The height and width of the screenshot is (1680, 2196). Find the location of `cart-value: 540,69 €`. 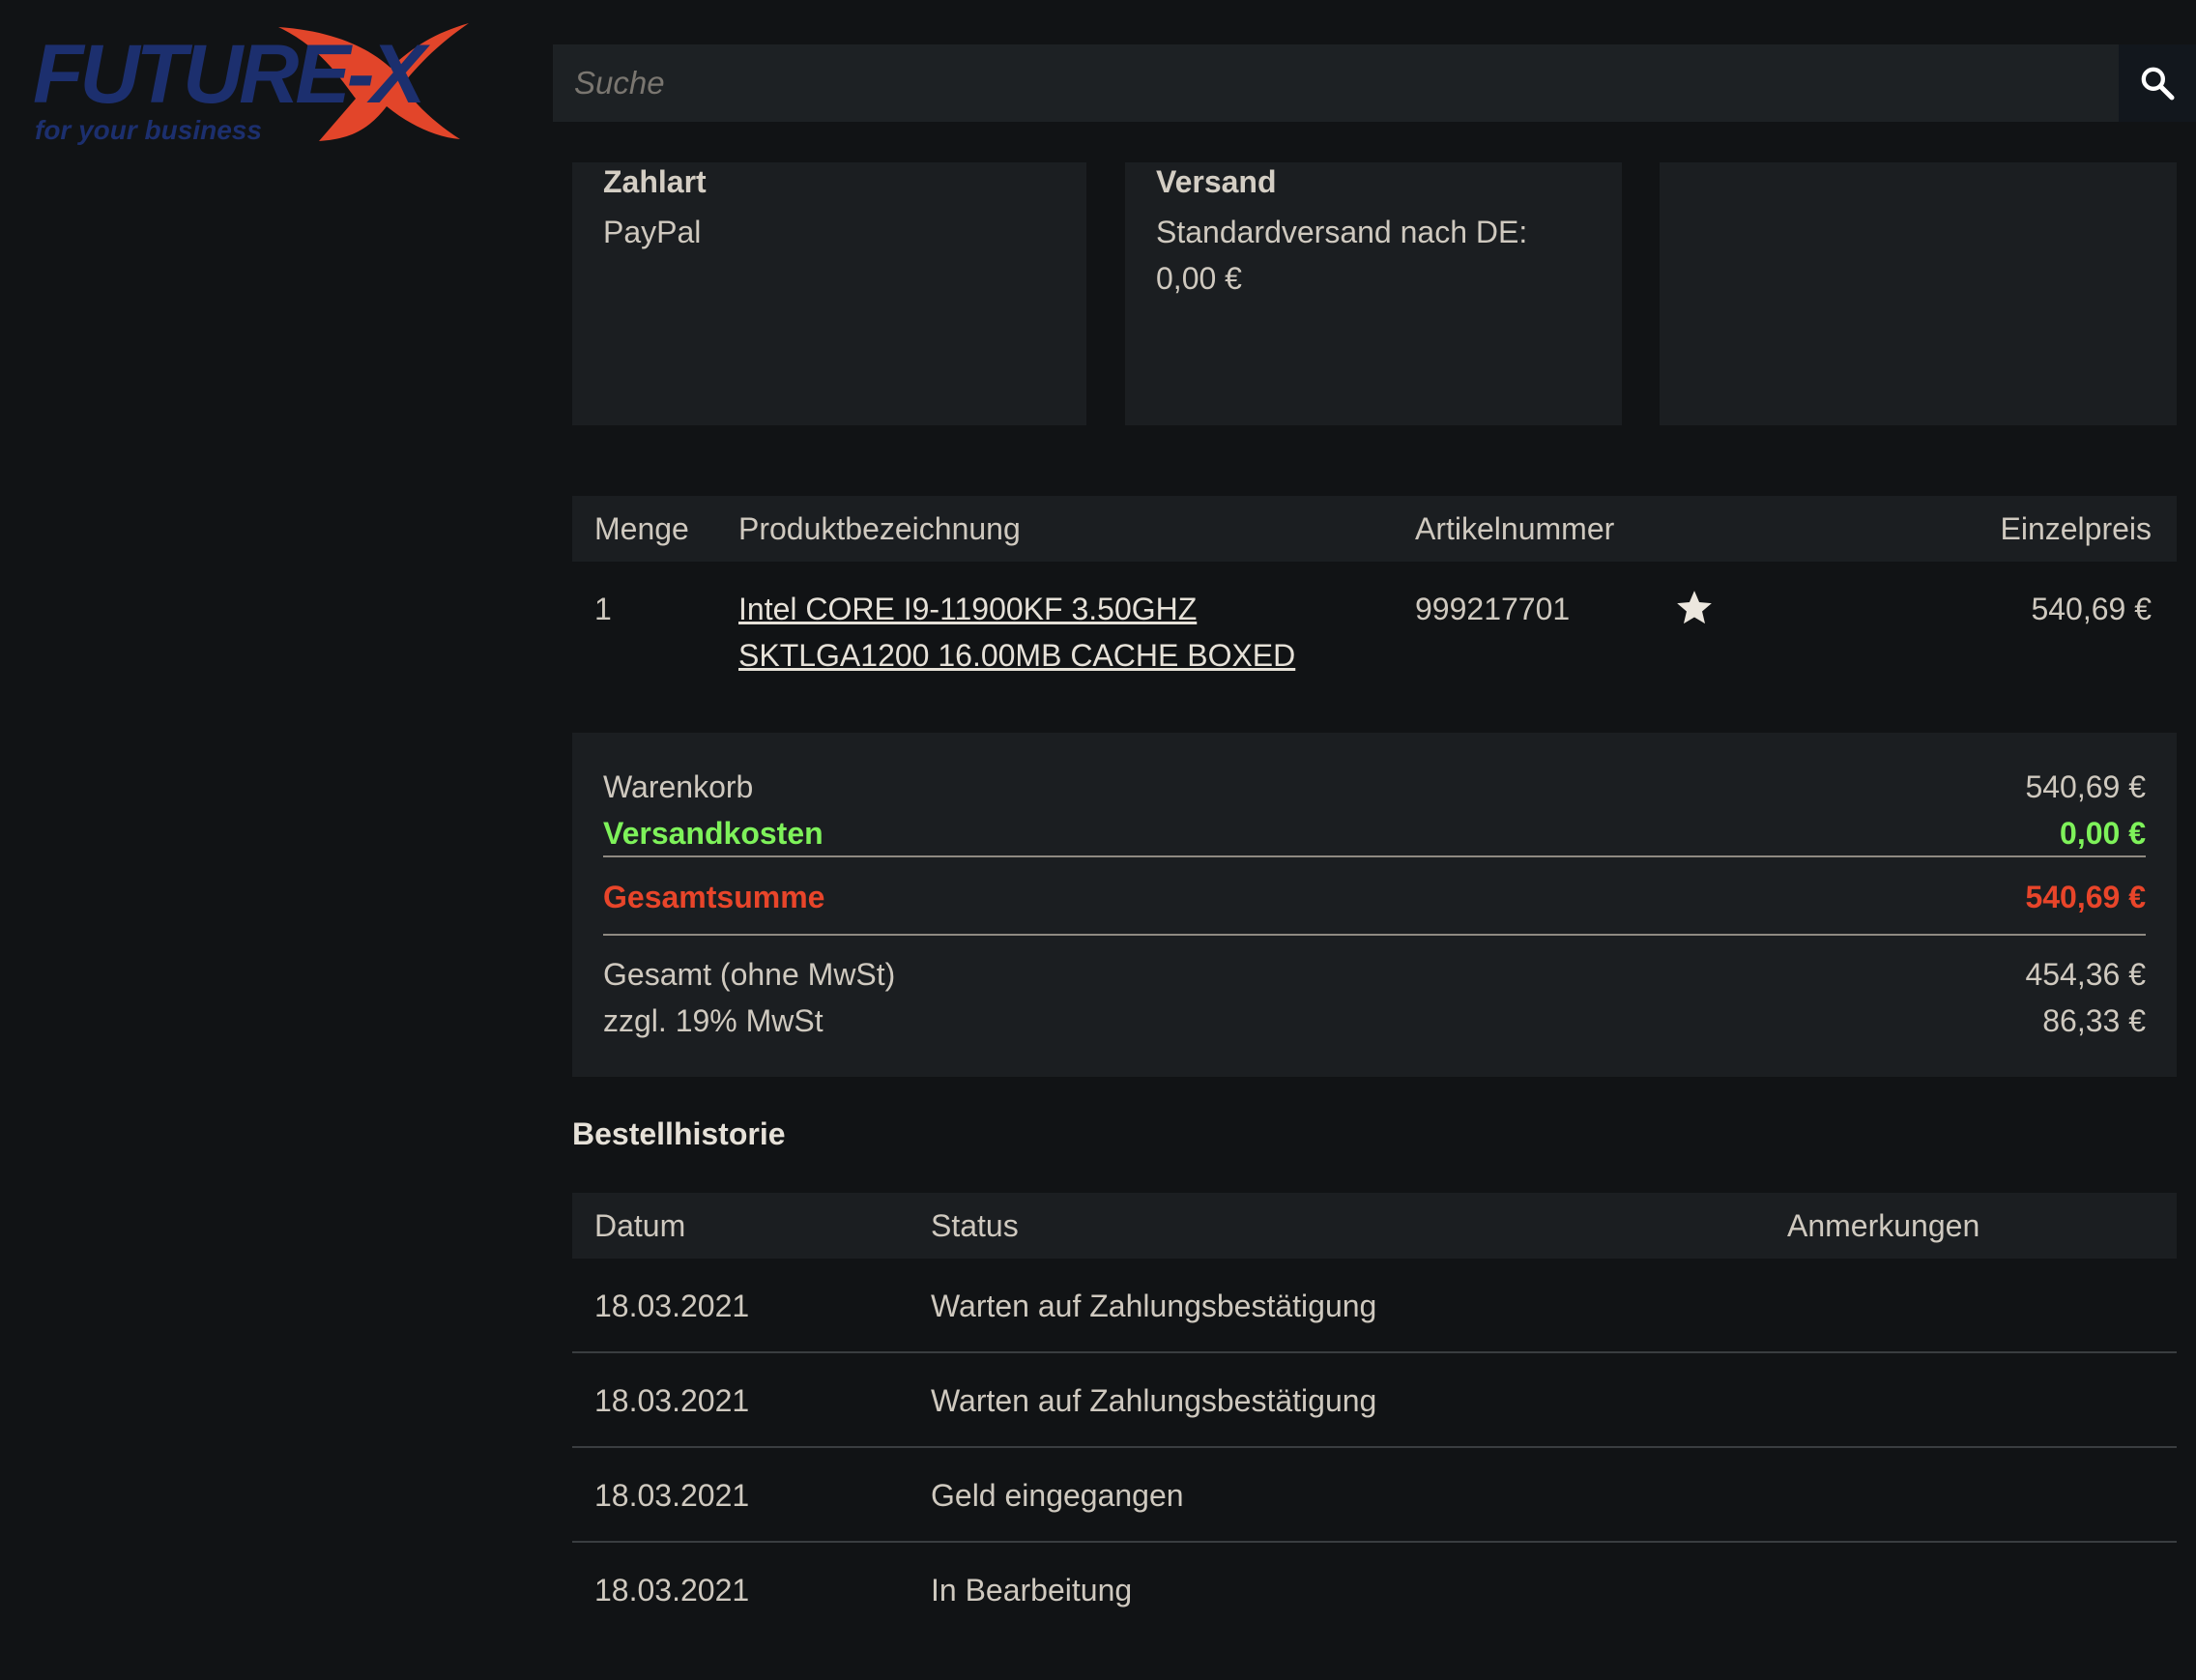

cart-value: 540,69 € is located at coordinates (2085, 787).